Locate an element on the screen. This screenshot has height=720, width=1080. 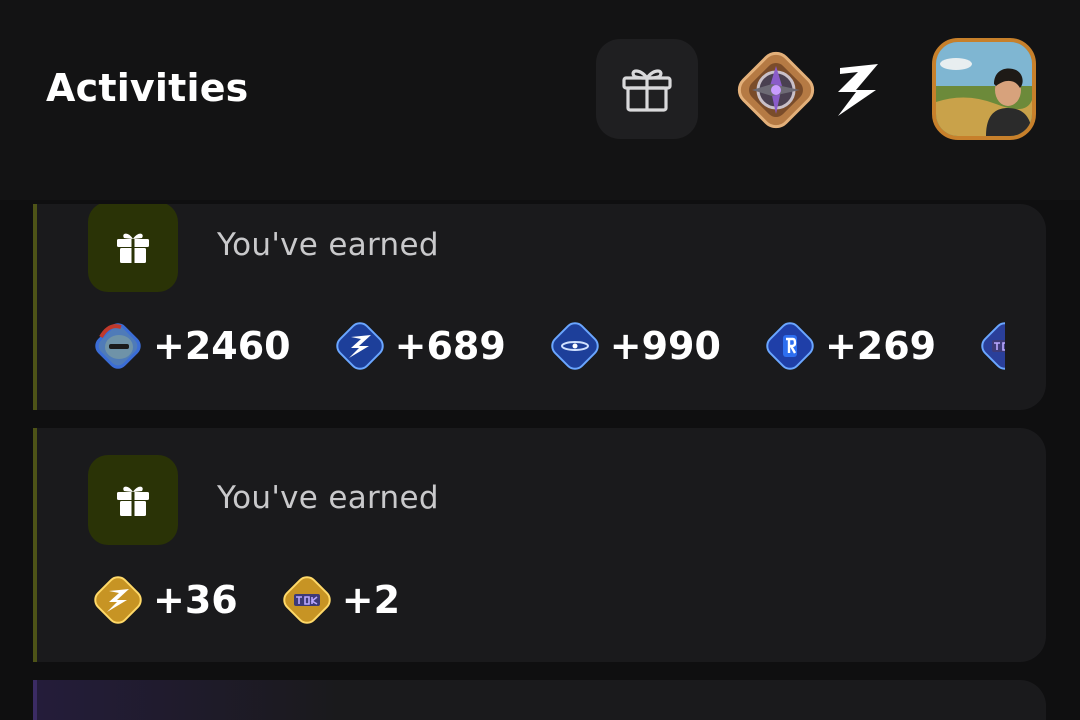
reward-amount: +36 is located at coordinates (195, 600).